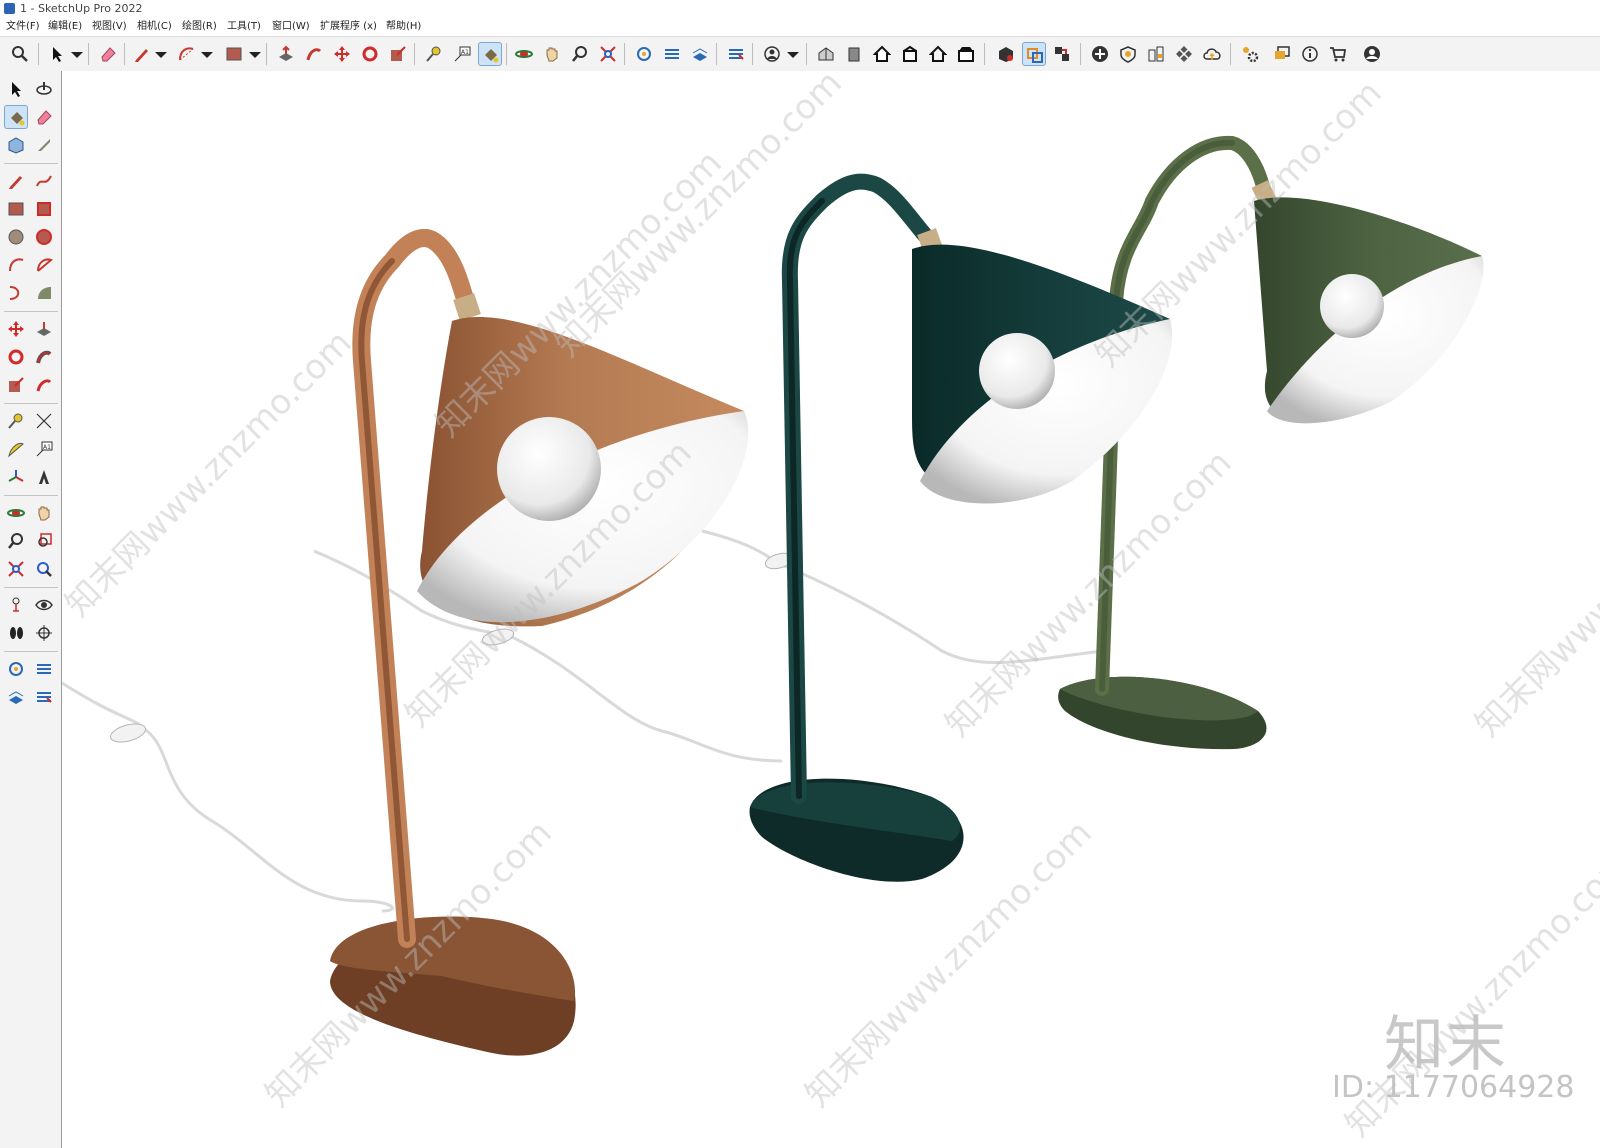 The height and width of the screenshot is (1148, 1600). Describe the element at coordinates (16, 265) in the screenshot. I see `arc-tool-icon` at that location.